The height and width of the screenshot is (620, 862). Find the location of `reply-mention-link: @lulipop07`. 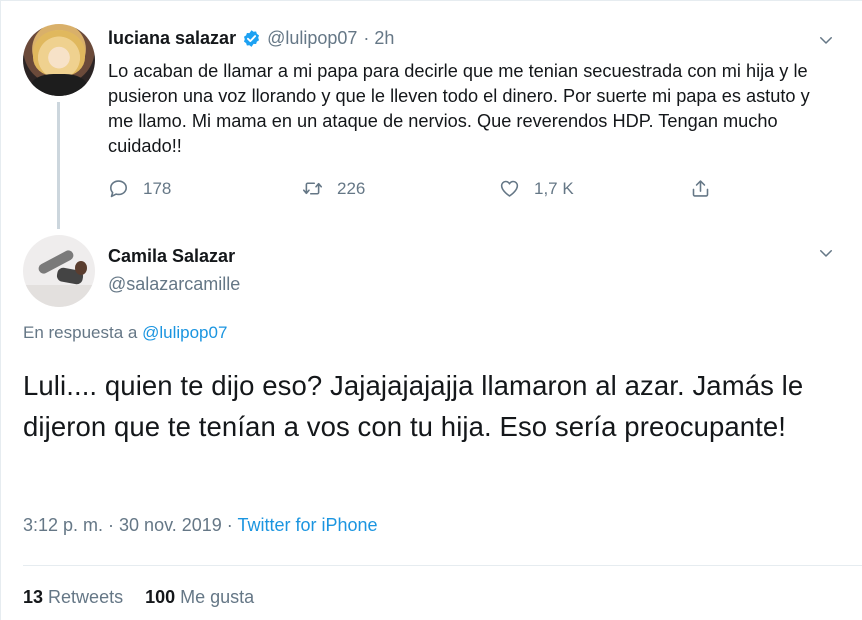

reply-mention-link: @lulipop07 is located at coordinates (184, 332).